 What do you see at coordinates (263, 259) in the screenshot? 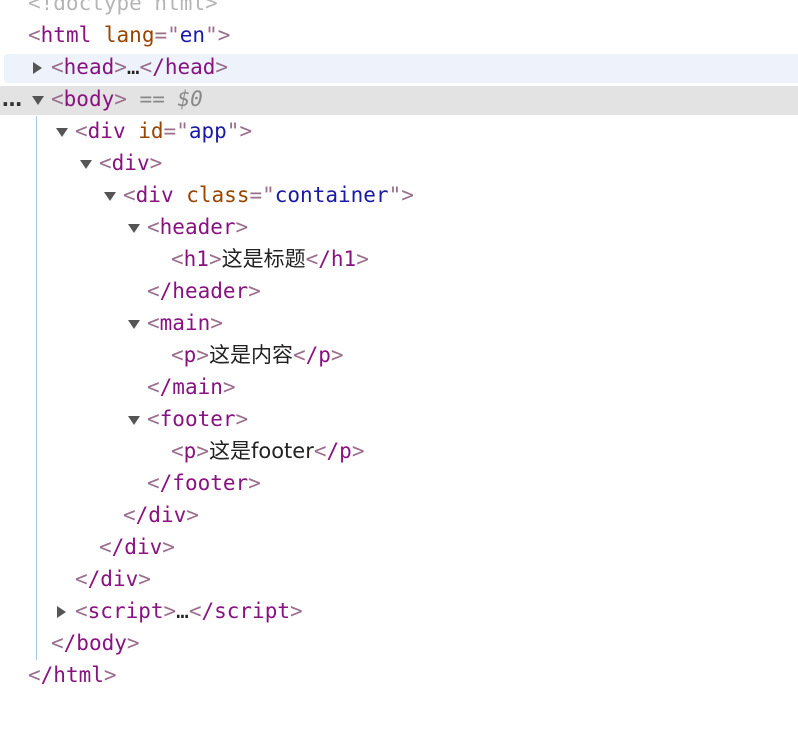
I see `h1-text: 这是标题` at bounding box center [263, 259].